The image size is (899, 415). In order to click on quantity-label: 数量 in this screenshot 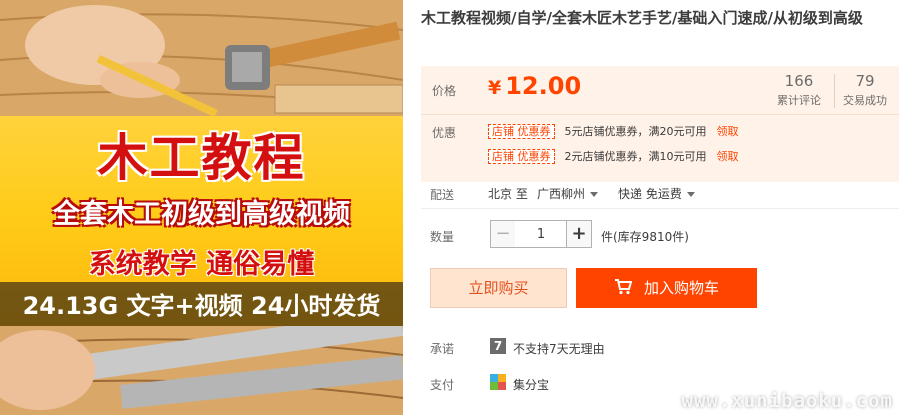, I will do `click(442, 237)`.